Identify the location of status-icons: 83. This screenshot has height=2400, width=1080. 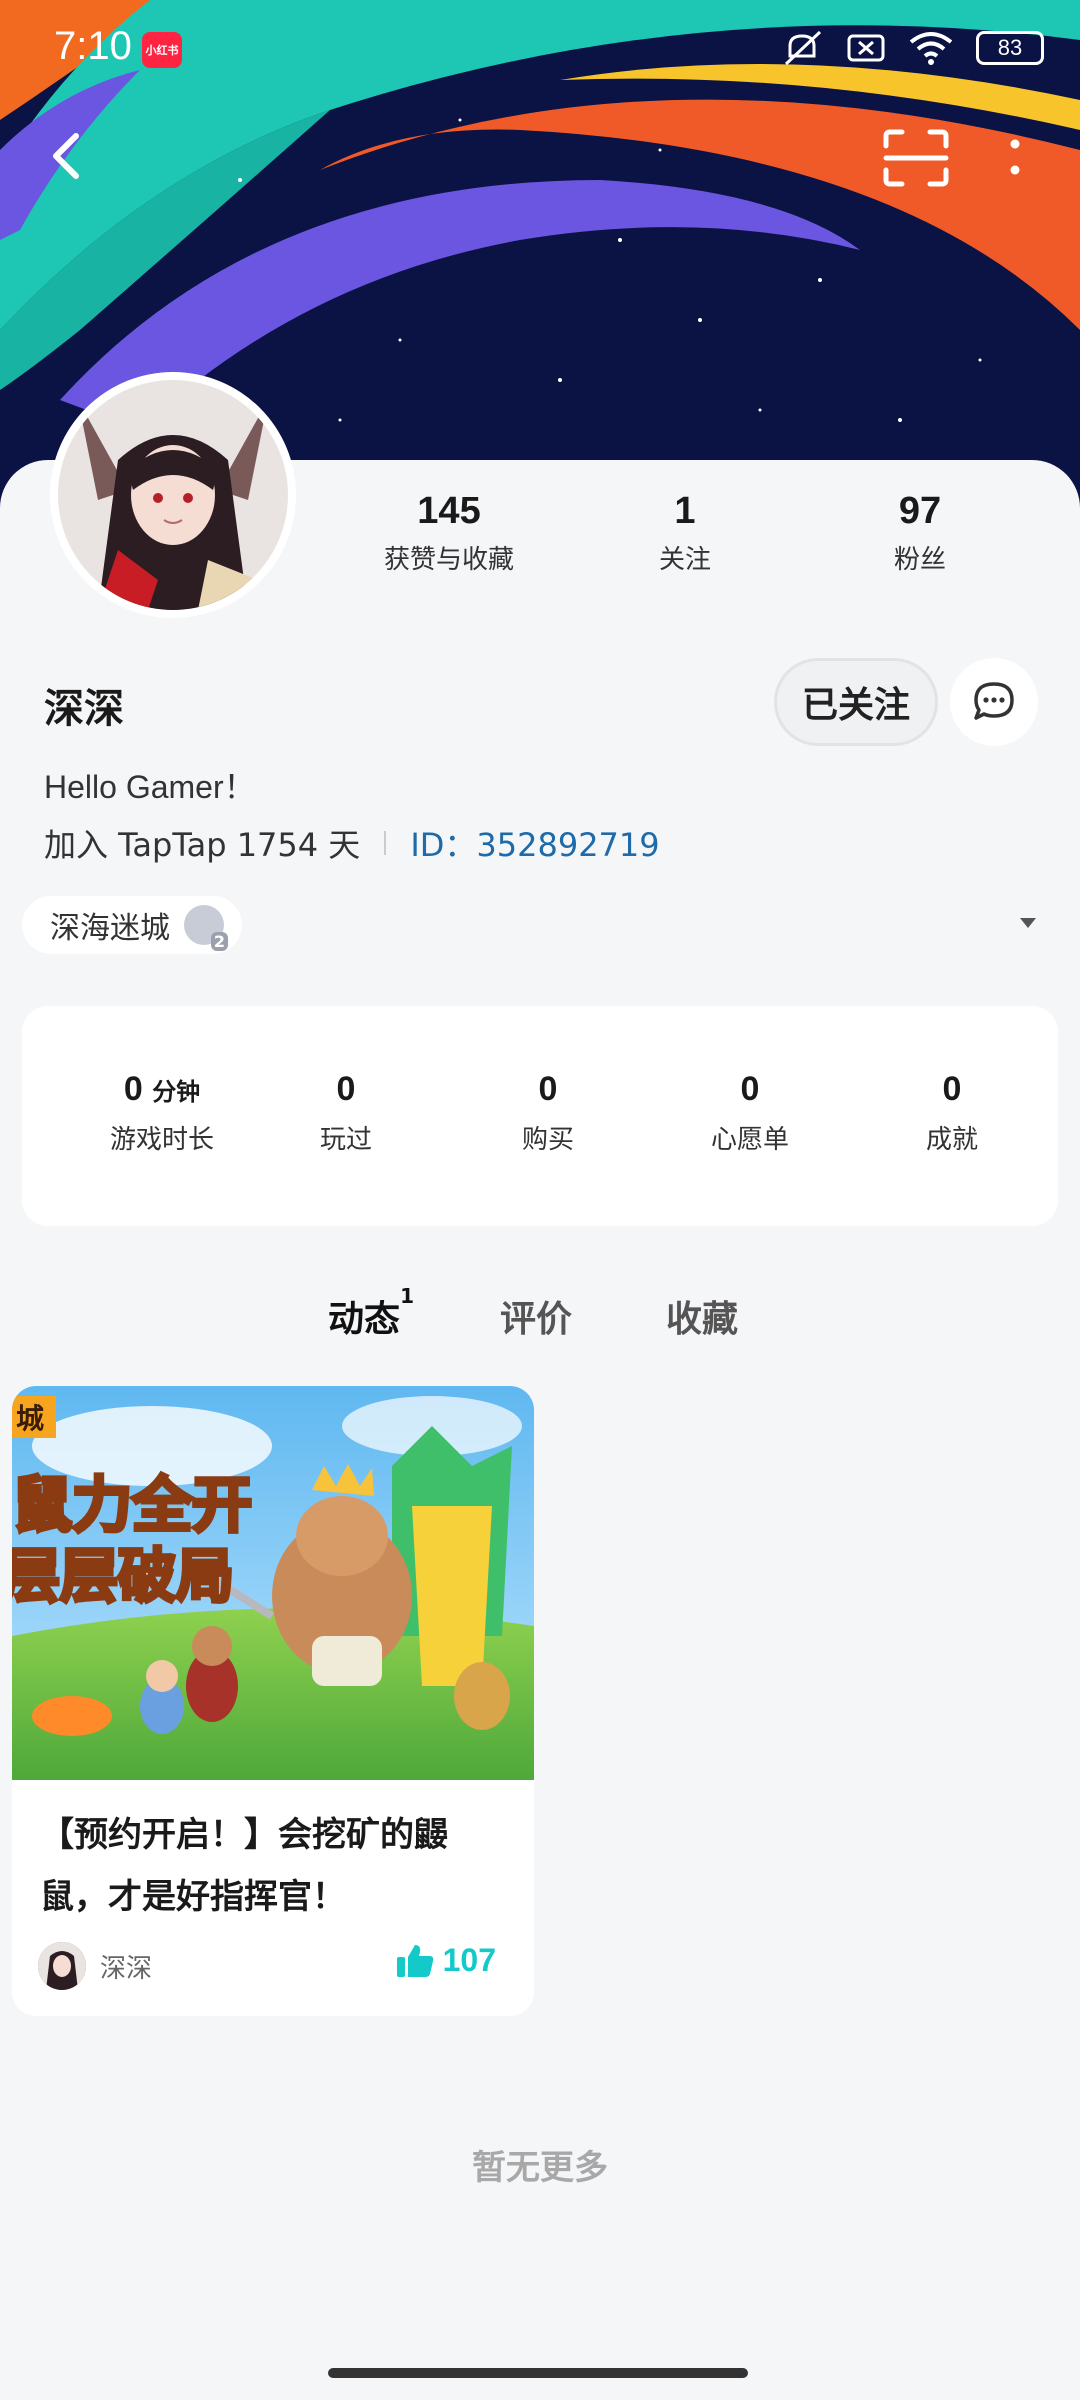
(912, 48).